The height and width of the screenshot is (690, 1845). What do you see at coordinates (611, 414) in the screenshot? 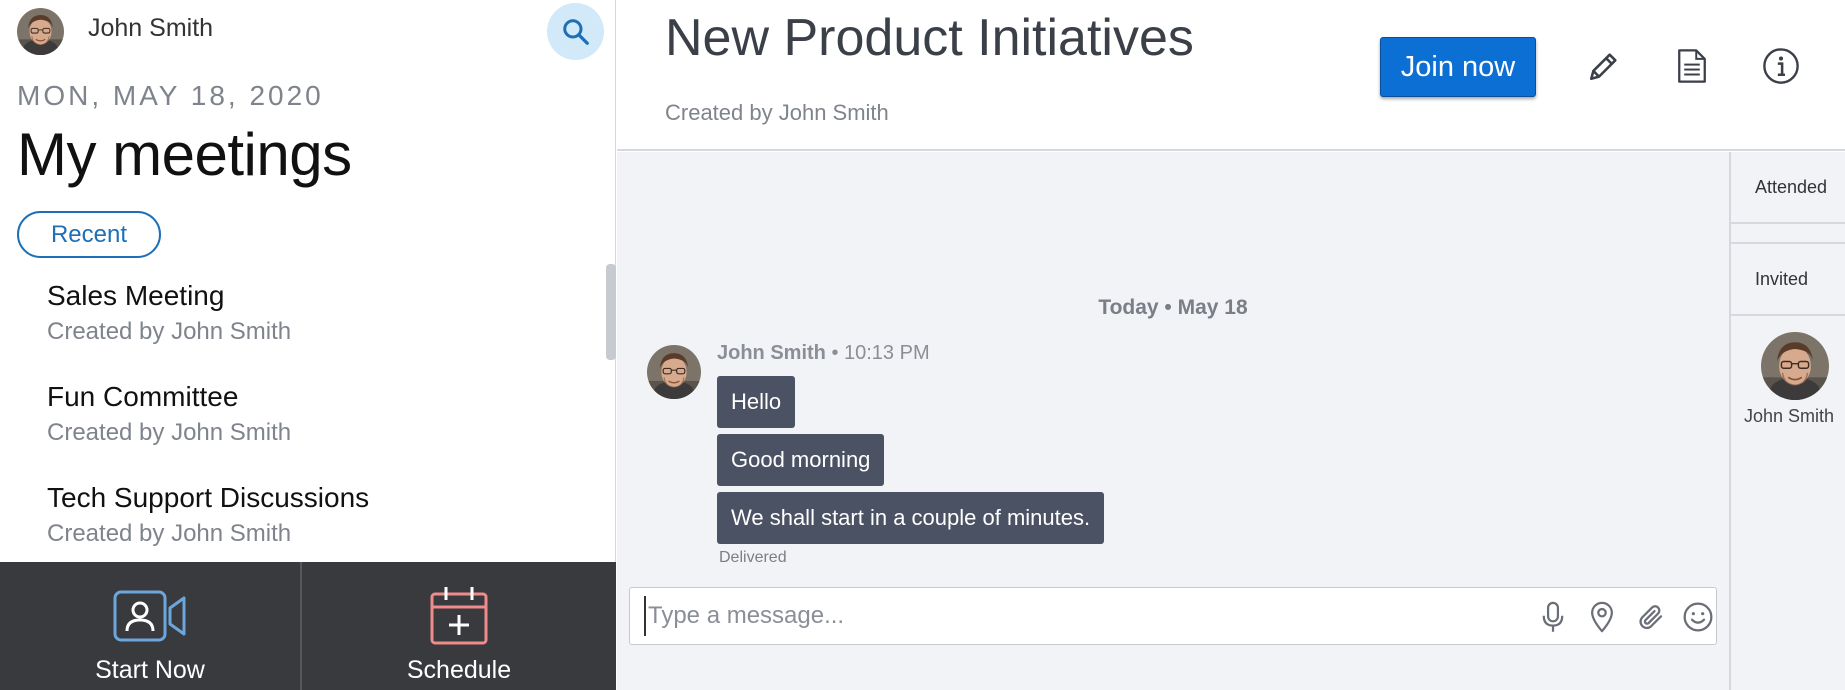
I see `meeting-list-scrollbar` at bounding box center [611, 414].